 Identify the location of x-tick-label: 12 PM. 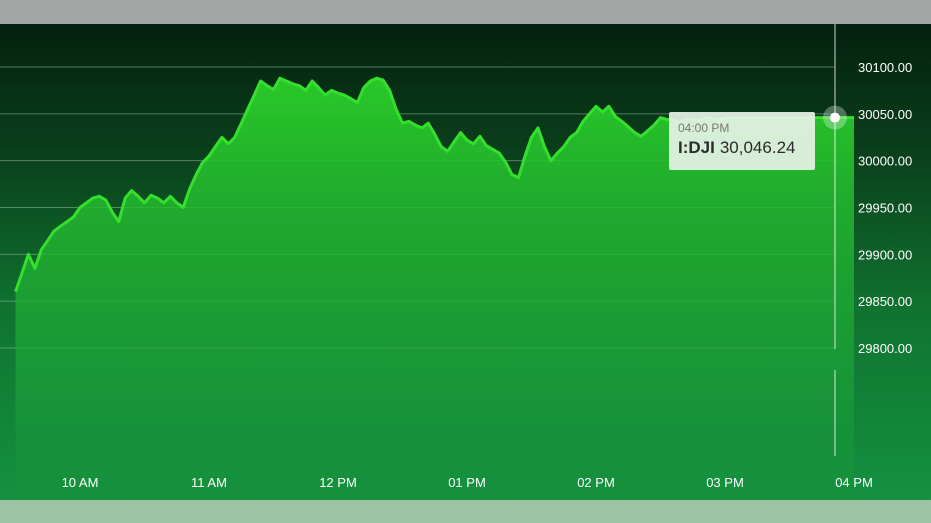
(338, 482).